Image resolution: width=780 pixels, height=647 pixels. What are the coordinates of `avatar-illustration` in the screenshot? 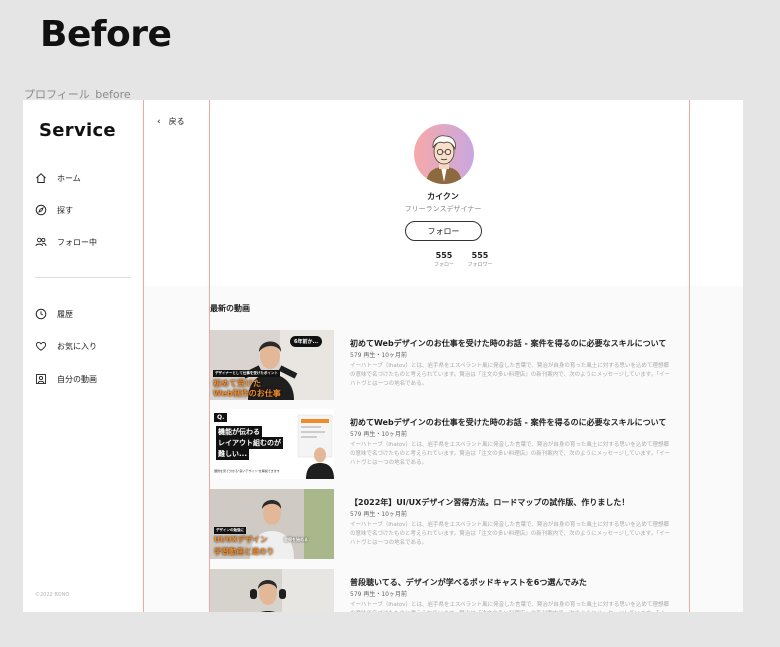 It's located at (444, 154).